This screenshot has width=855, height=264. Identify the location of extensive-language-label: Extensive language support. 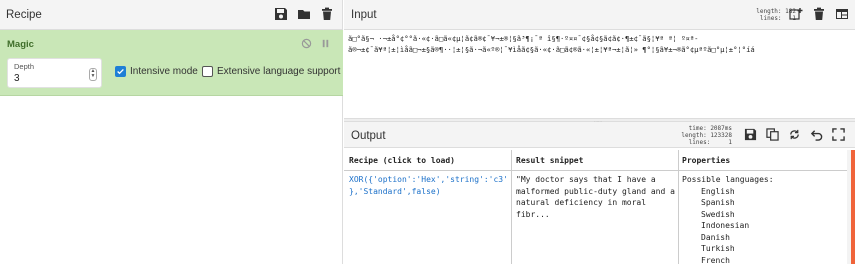
(278, 71).